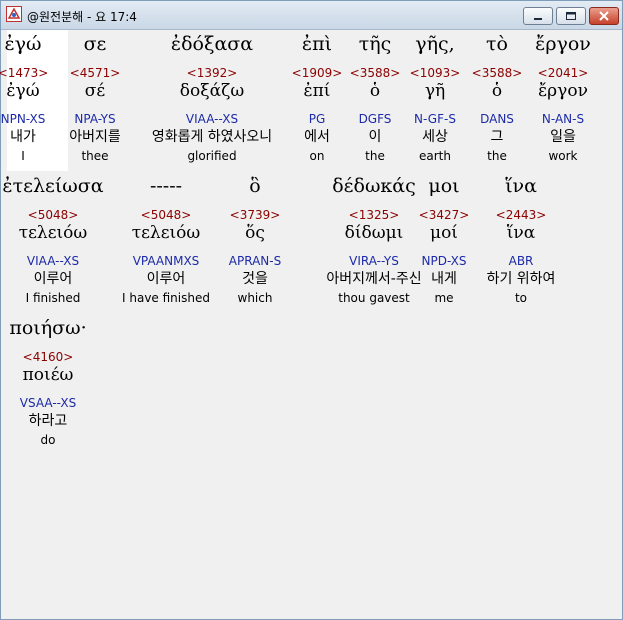 Image resolution: width=623 pixels, height=620 pixels. I want to click on english-gloss: do, so click(48, 440).